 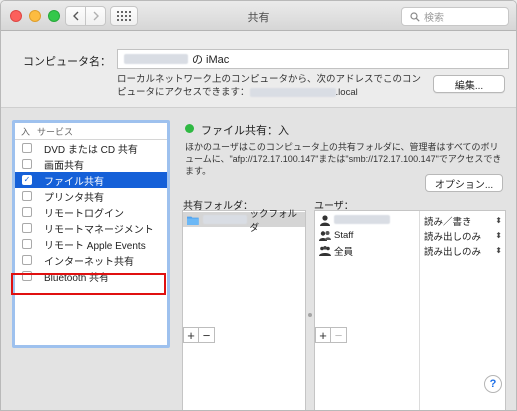 I want to click on permission-popup: 読み／書き ⬍, so click(x=463, y=221).